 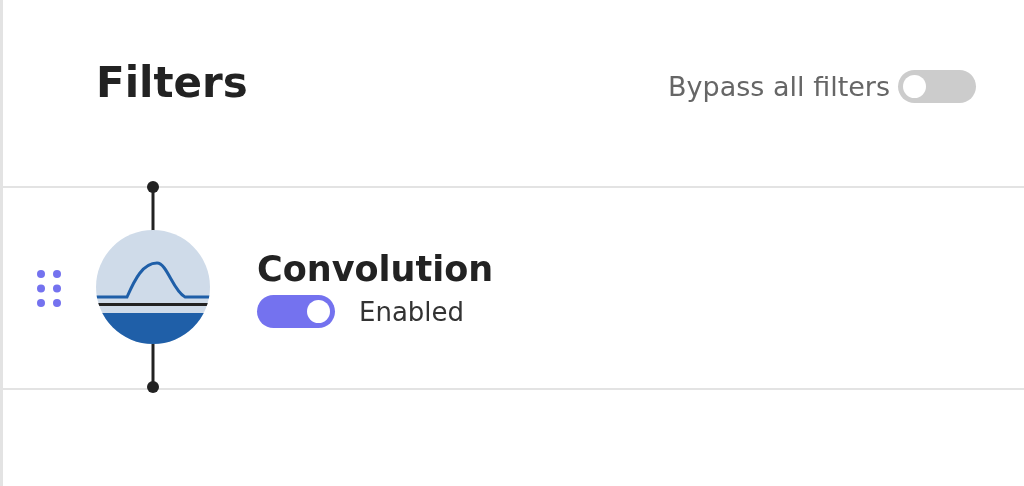 What do you see at coordinates (172, 83) in the screenshot?
I see `page-title: Filters` at bounding box center [172, 83].